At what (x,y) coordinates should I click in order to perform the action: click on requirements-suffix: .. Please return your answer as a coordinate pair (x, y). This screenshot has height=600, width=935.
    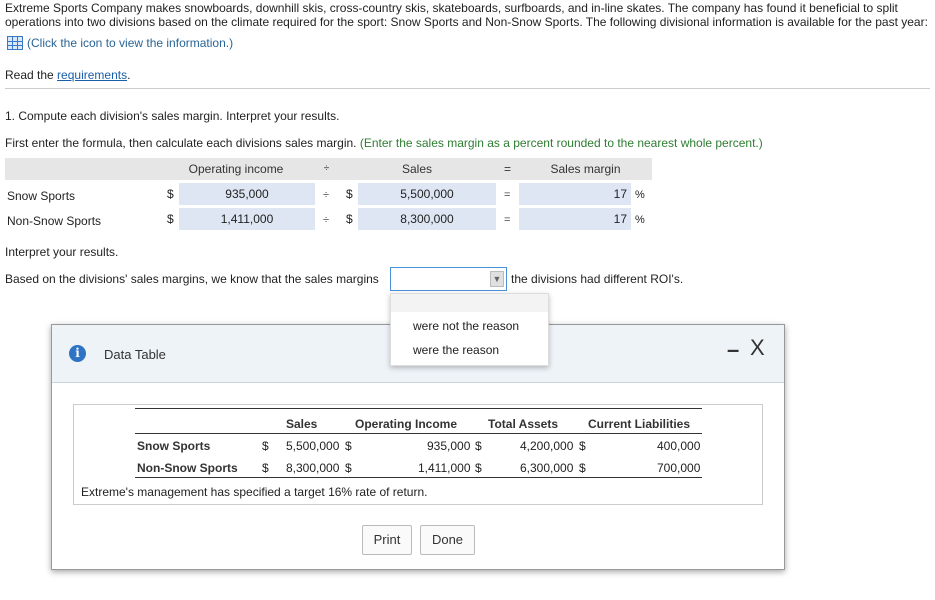
    Looking at the image, I should click on (129, 75).